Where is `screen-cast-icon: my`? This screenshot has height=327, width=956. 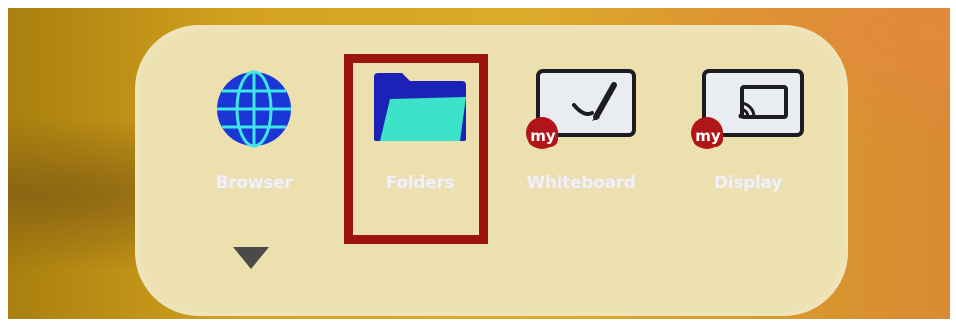
screen-cast-icon: my is located at coordinates (748, 113).